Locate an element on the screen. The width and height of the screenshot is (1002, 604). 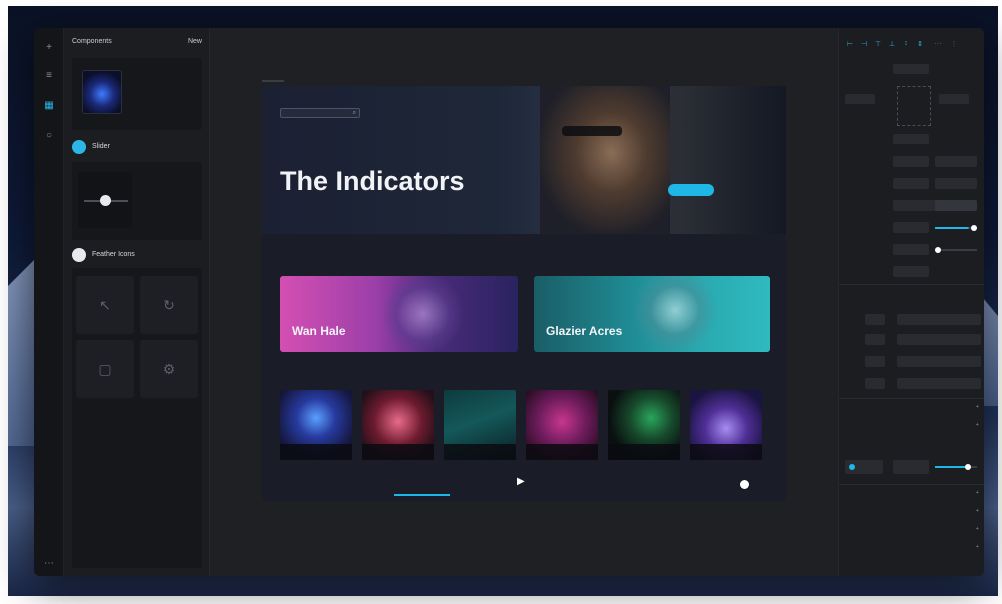
inspector-panel: ⊢ ⊣ ⊤ ⊥ ↕ ⇕ ⋯ ⋮ + + + + + + is located at coordinates (911, 302).